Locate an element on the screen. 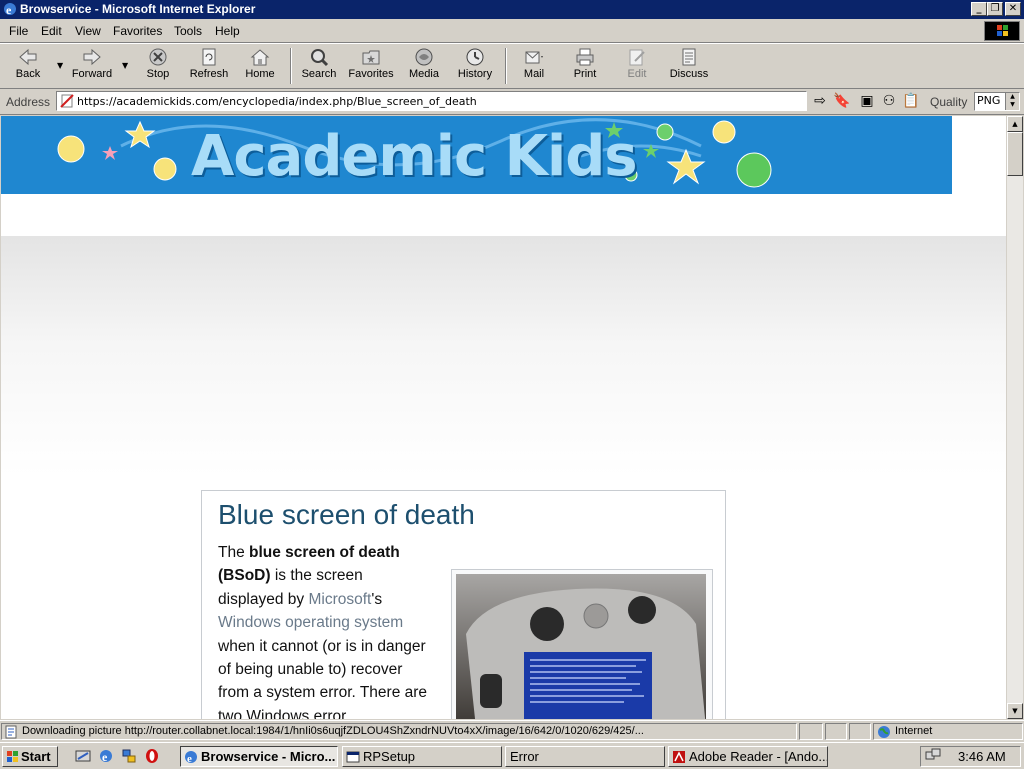  page-view-icon: ▣ is located at coordinates (867, 101).